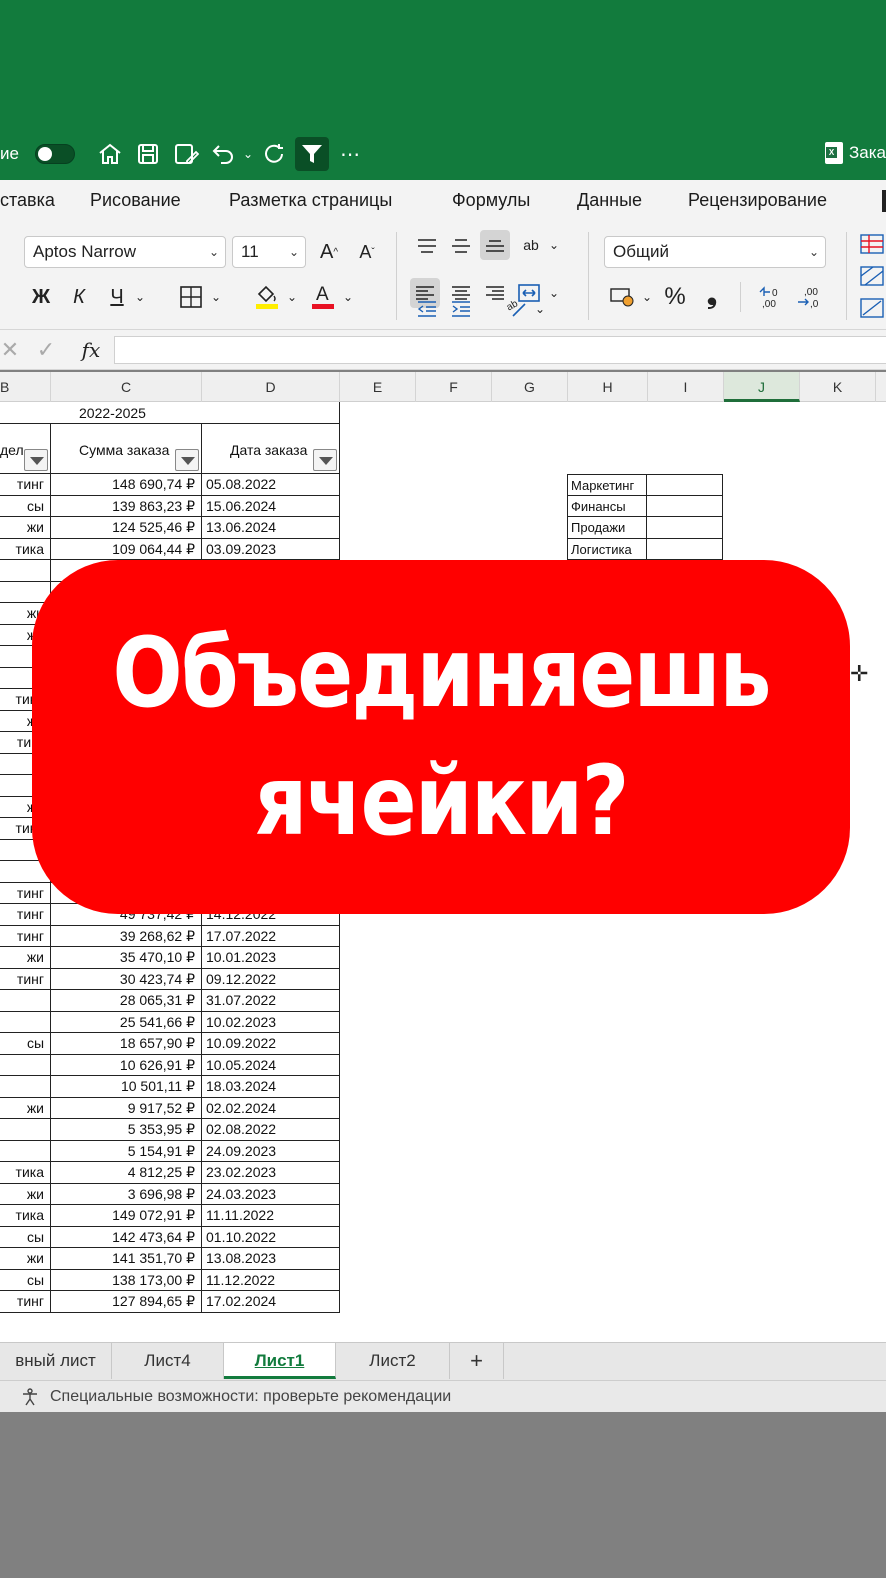  What do you see at coordinates (126, 1216) in the screenshot?
I see `cell-amount: 149 072,91 ₽` at bounding box center [126, 1216].